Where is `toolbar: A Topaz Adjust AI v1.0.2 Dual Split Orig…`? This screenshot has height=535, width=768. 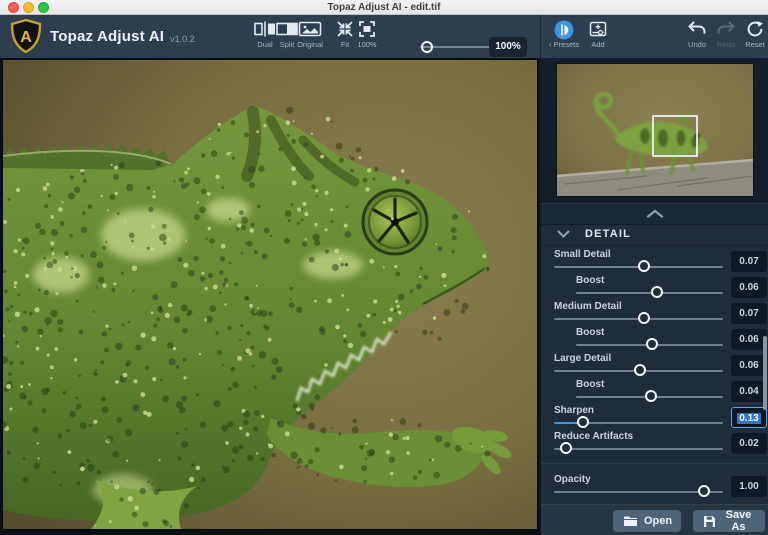 toolbar: A Topaz Adjust AI v1.0.2 Dual Split Orig… is located at coordinates (384, 37).